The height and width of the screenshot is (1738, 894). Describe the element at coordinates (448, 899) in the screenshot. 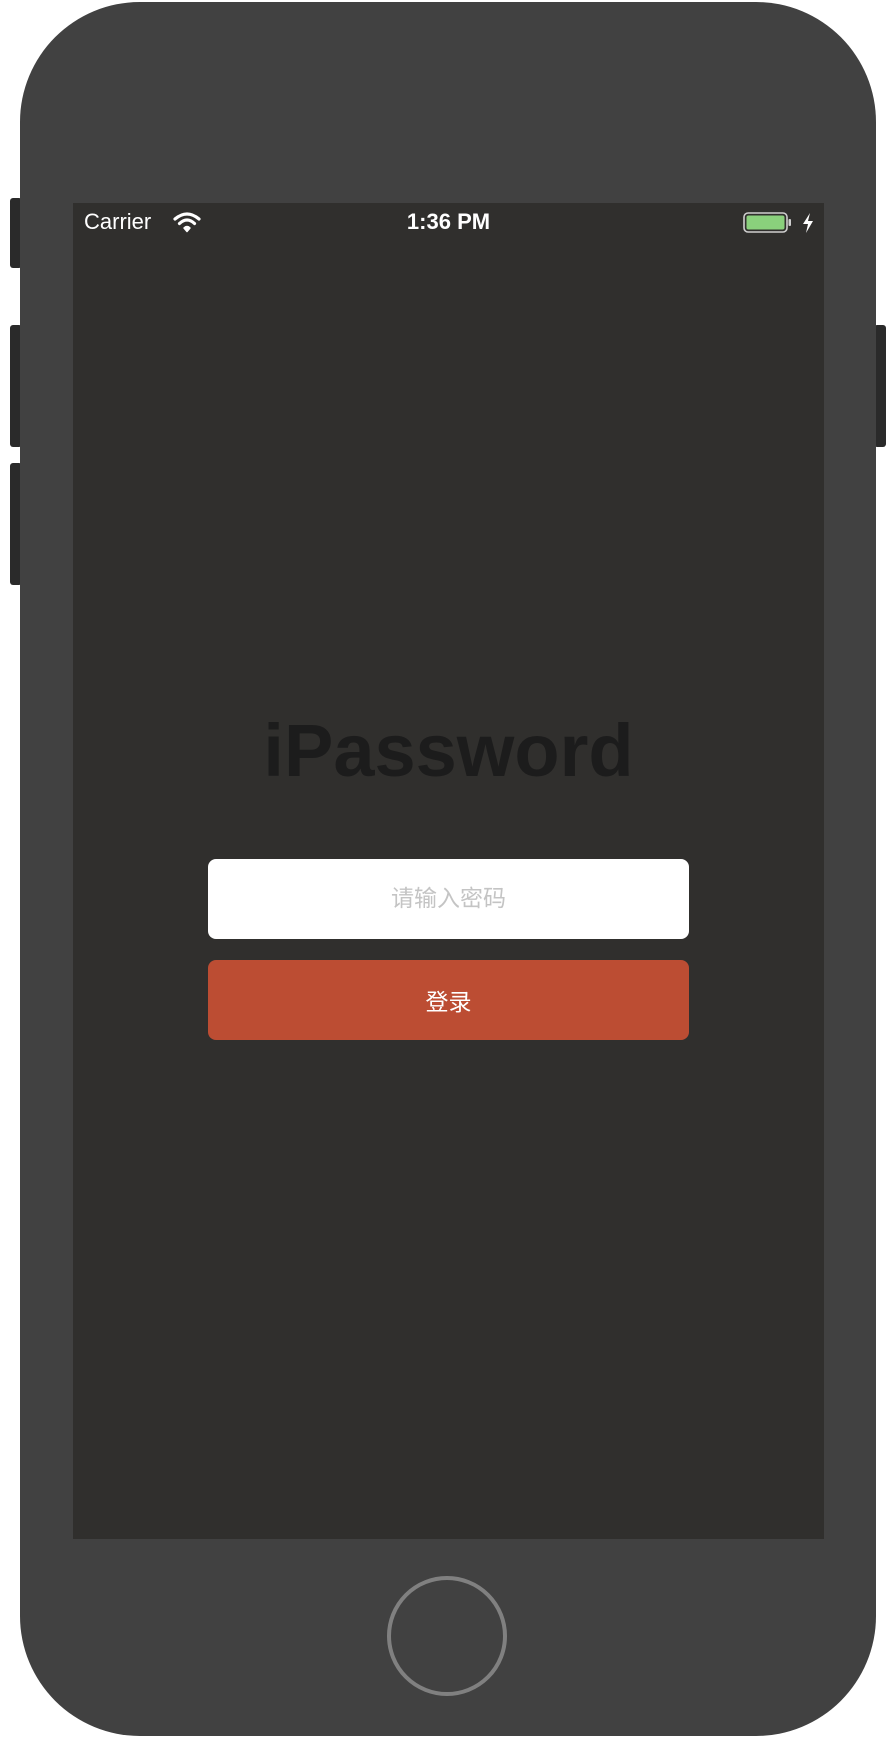

I see `password-input` at that location.